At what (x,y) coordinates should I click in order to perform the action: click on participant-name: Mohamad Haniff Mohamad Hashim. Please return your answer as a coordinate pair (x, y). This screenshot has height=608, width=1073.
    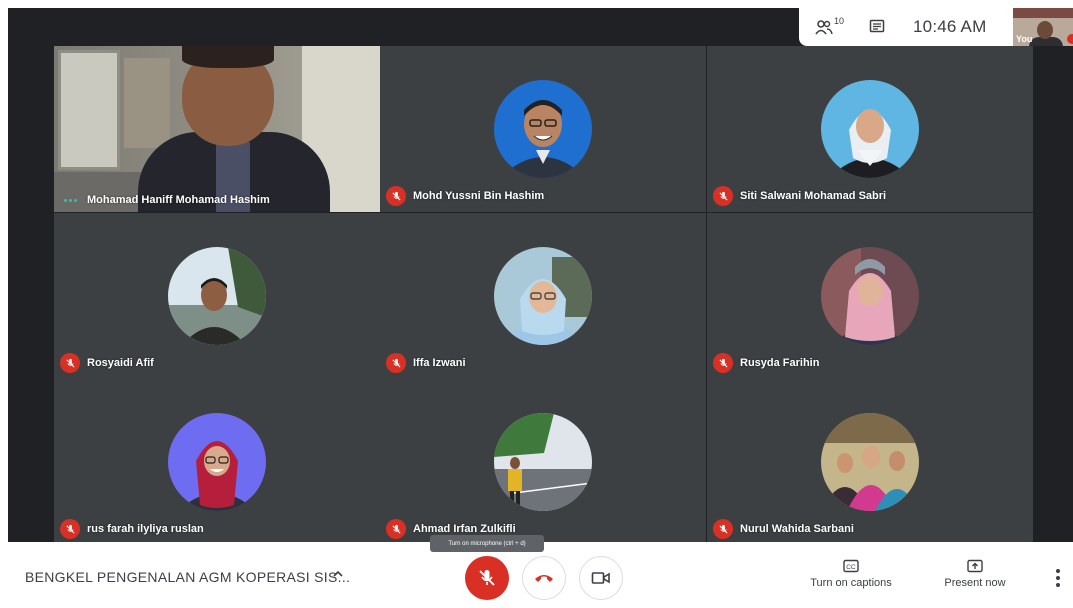
    Looking at the image, I should click on (178, 200).